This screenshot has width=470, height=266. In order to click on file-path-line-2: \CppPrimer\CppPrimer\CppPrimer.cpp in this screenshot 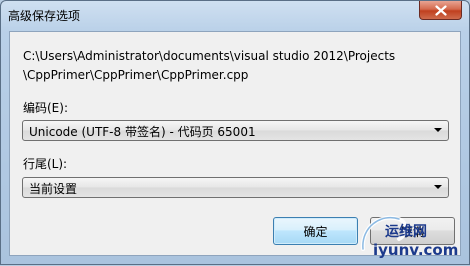, I will do `click(136, 75)`.